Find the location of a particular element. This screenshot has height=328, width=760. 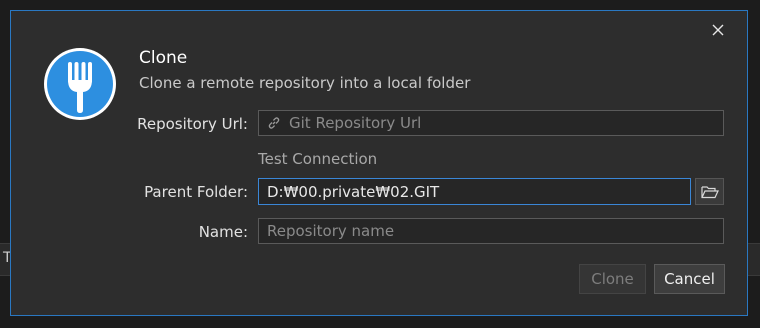

fork-logo-icon is located at coordinates (80, 84).